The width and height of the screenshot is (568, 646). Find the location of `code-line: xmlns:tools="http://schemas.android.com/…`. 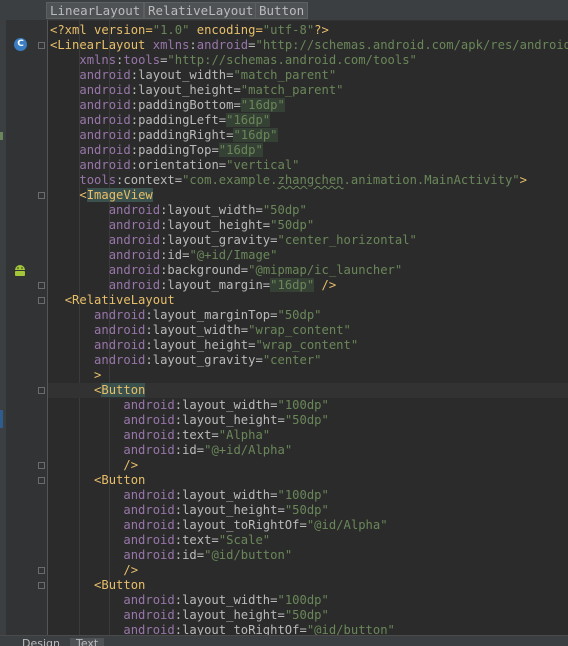

code-line: xmlns:tools="http://schemas.android.com/… is located at coordinates (308, 60).